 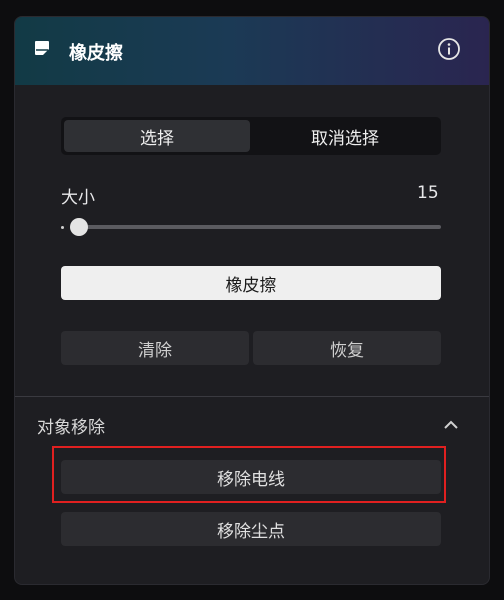 I want to click on highlight-box, so click(x=249, y=474).